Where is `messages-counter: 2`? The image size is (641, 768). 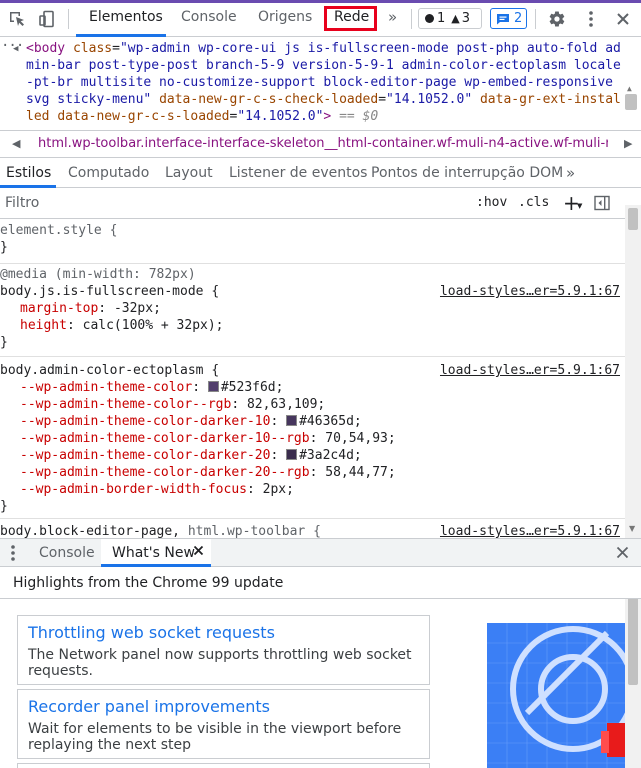 messages-counter: 2 is located at coordinates (508, 18).